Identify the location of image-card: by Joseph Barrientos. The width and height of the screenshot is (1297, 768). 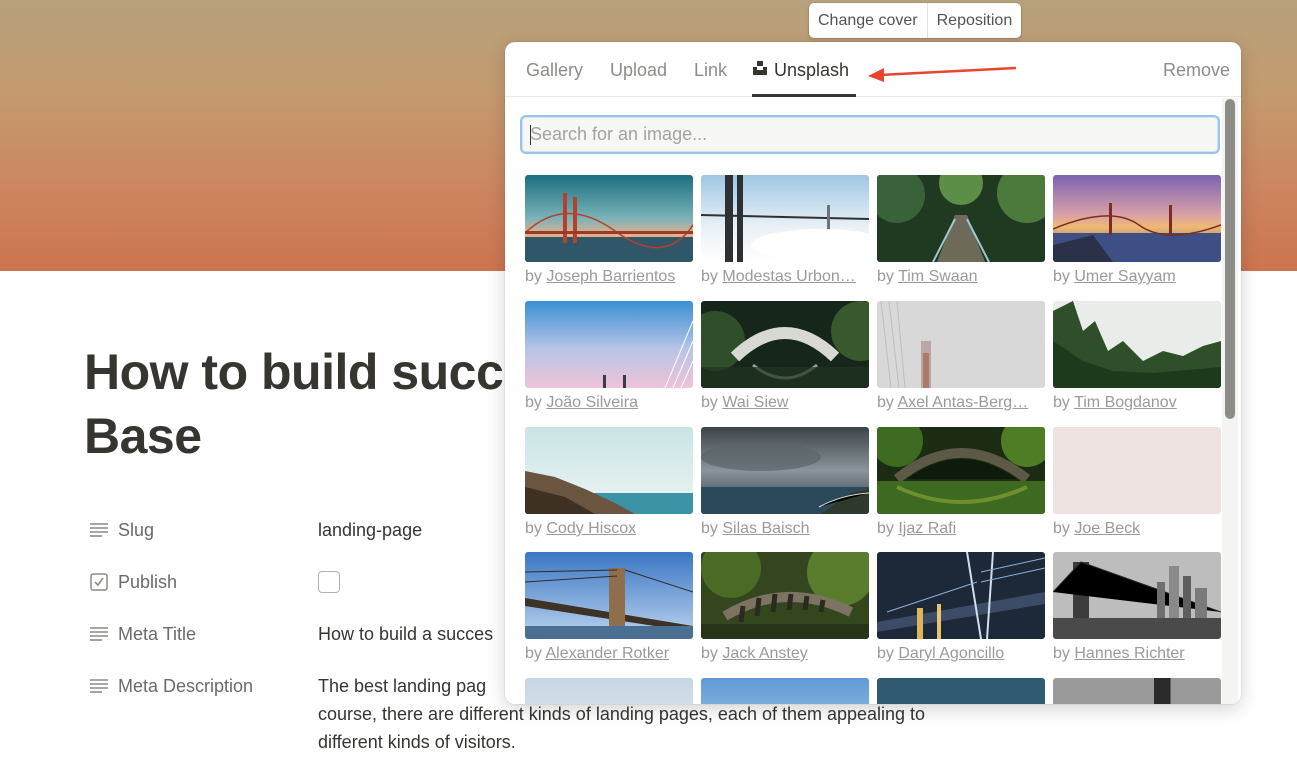
(609, 231).